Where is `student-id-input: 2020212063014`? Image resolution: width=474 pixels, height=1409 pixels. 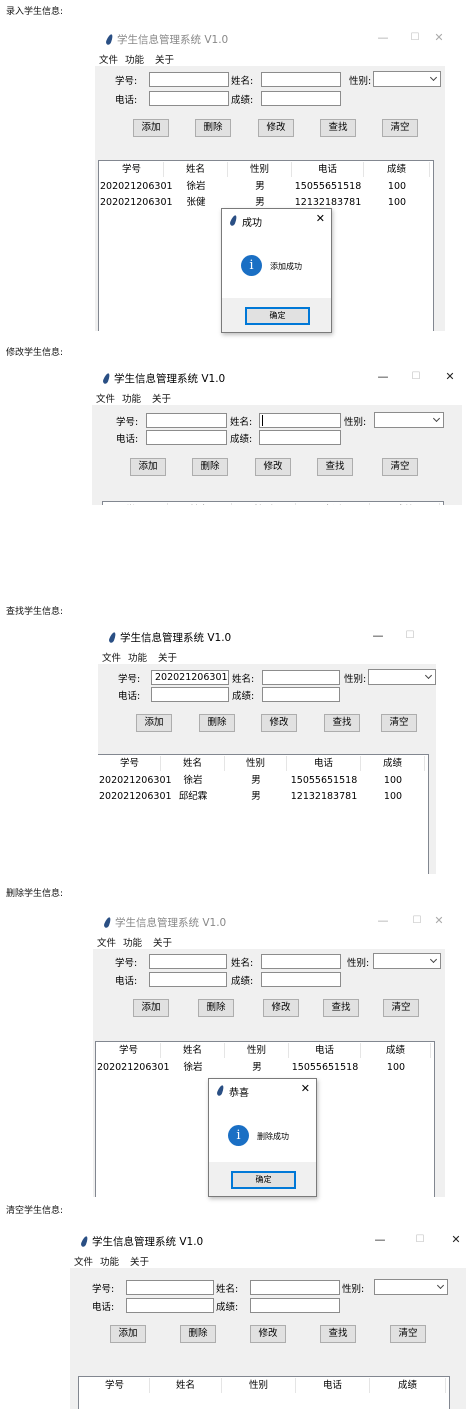 student-id-input: 2020212063014 is located at coordinates (190, 677).